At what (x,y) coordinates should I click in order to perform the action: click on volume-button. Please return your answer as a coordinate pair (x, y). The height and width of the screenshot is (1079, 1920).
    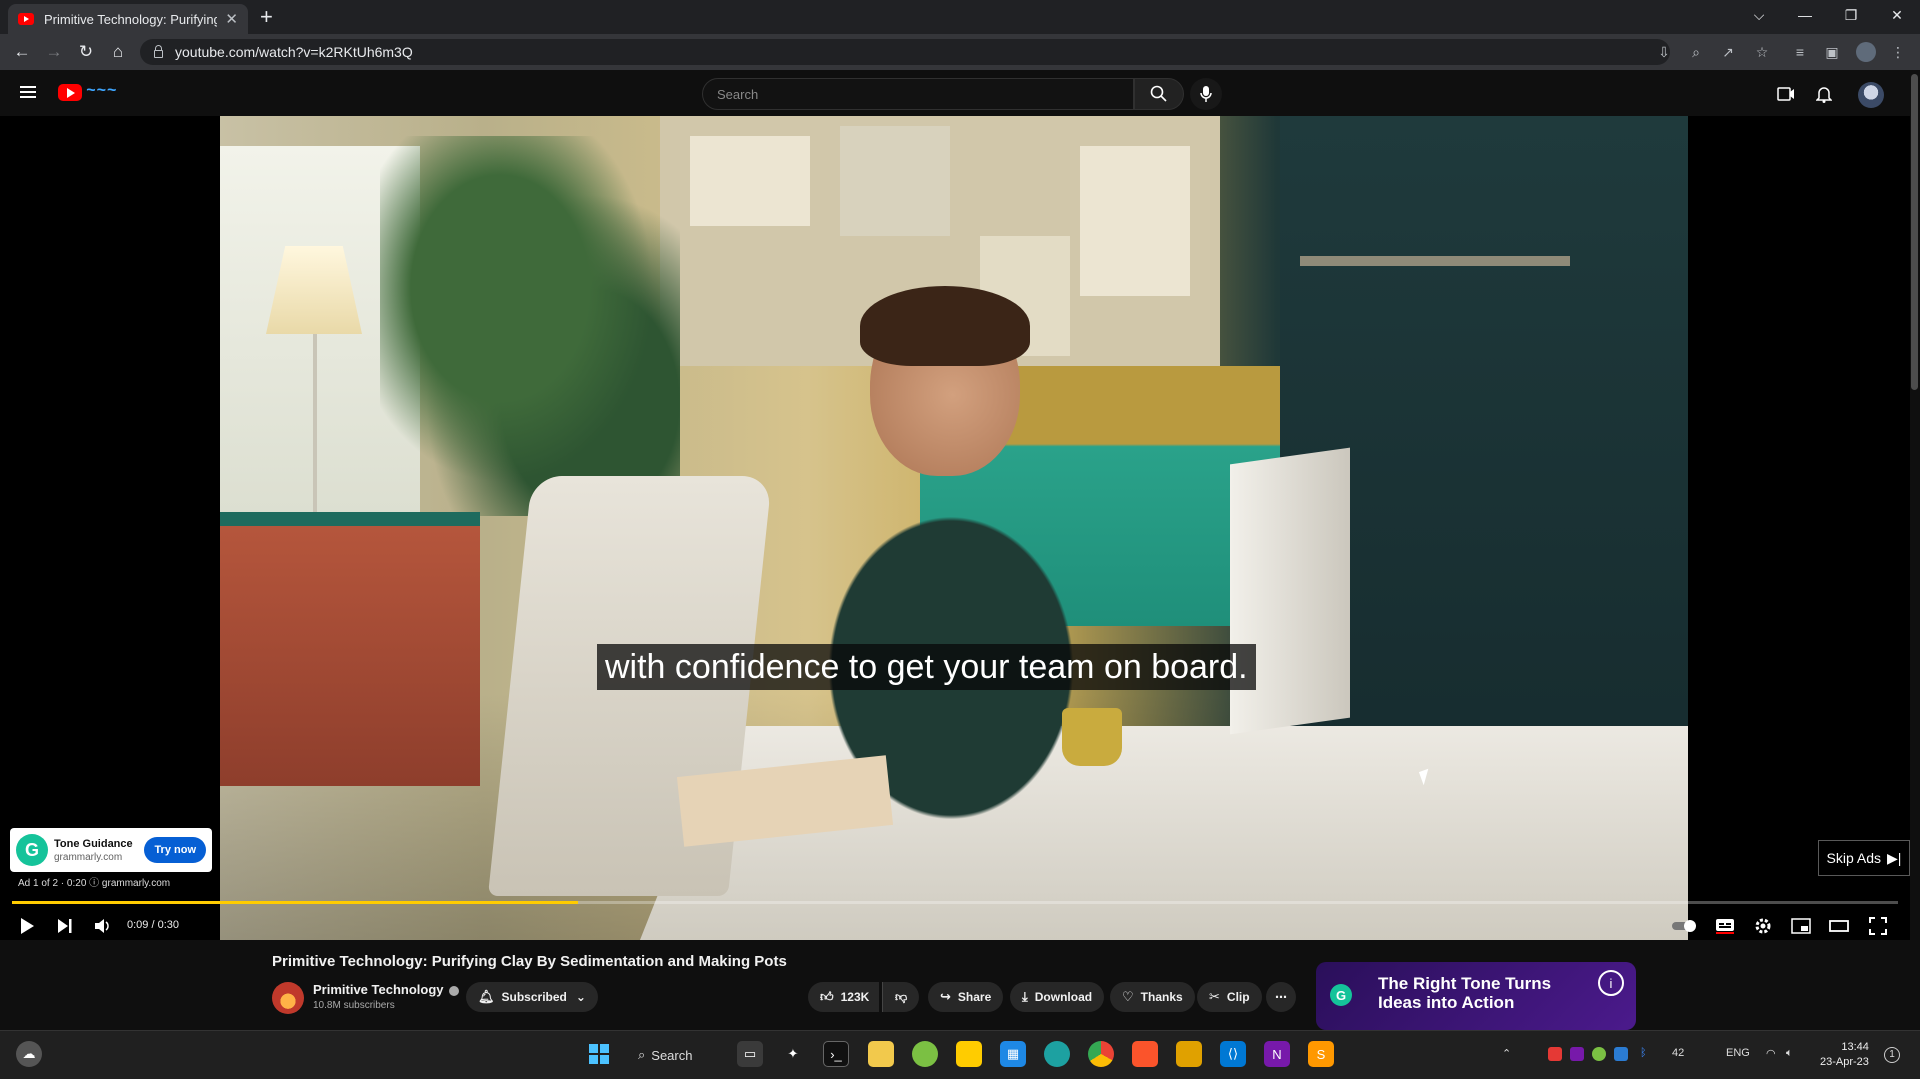
    Looking at the image, I should click on (103, 926).